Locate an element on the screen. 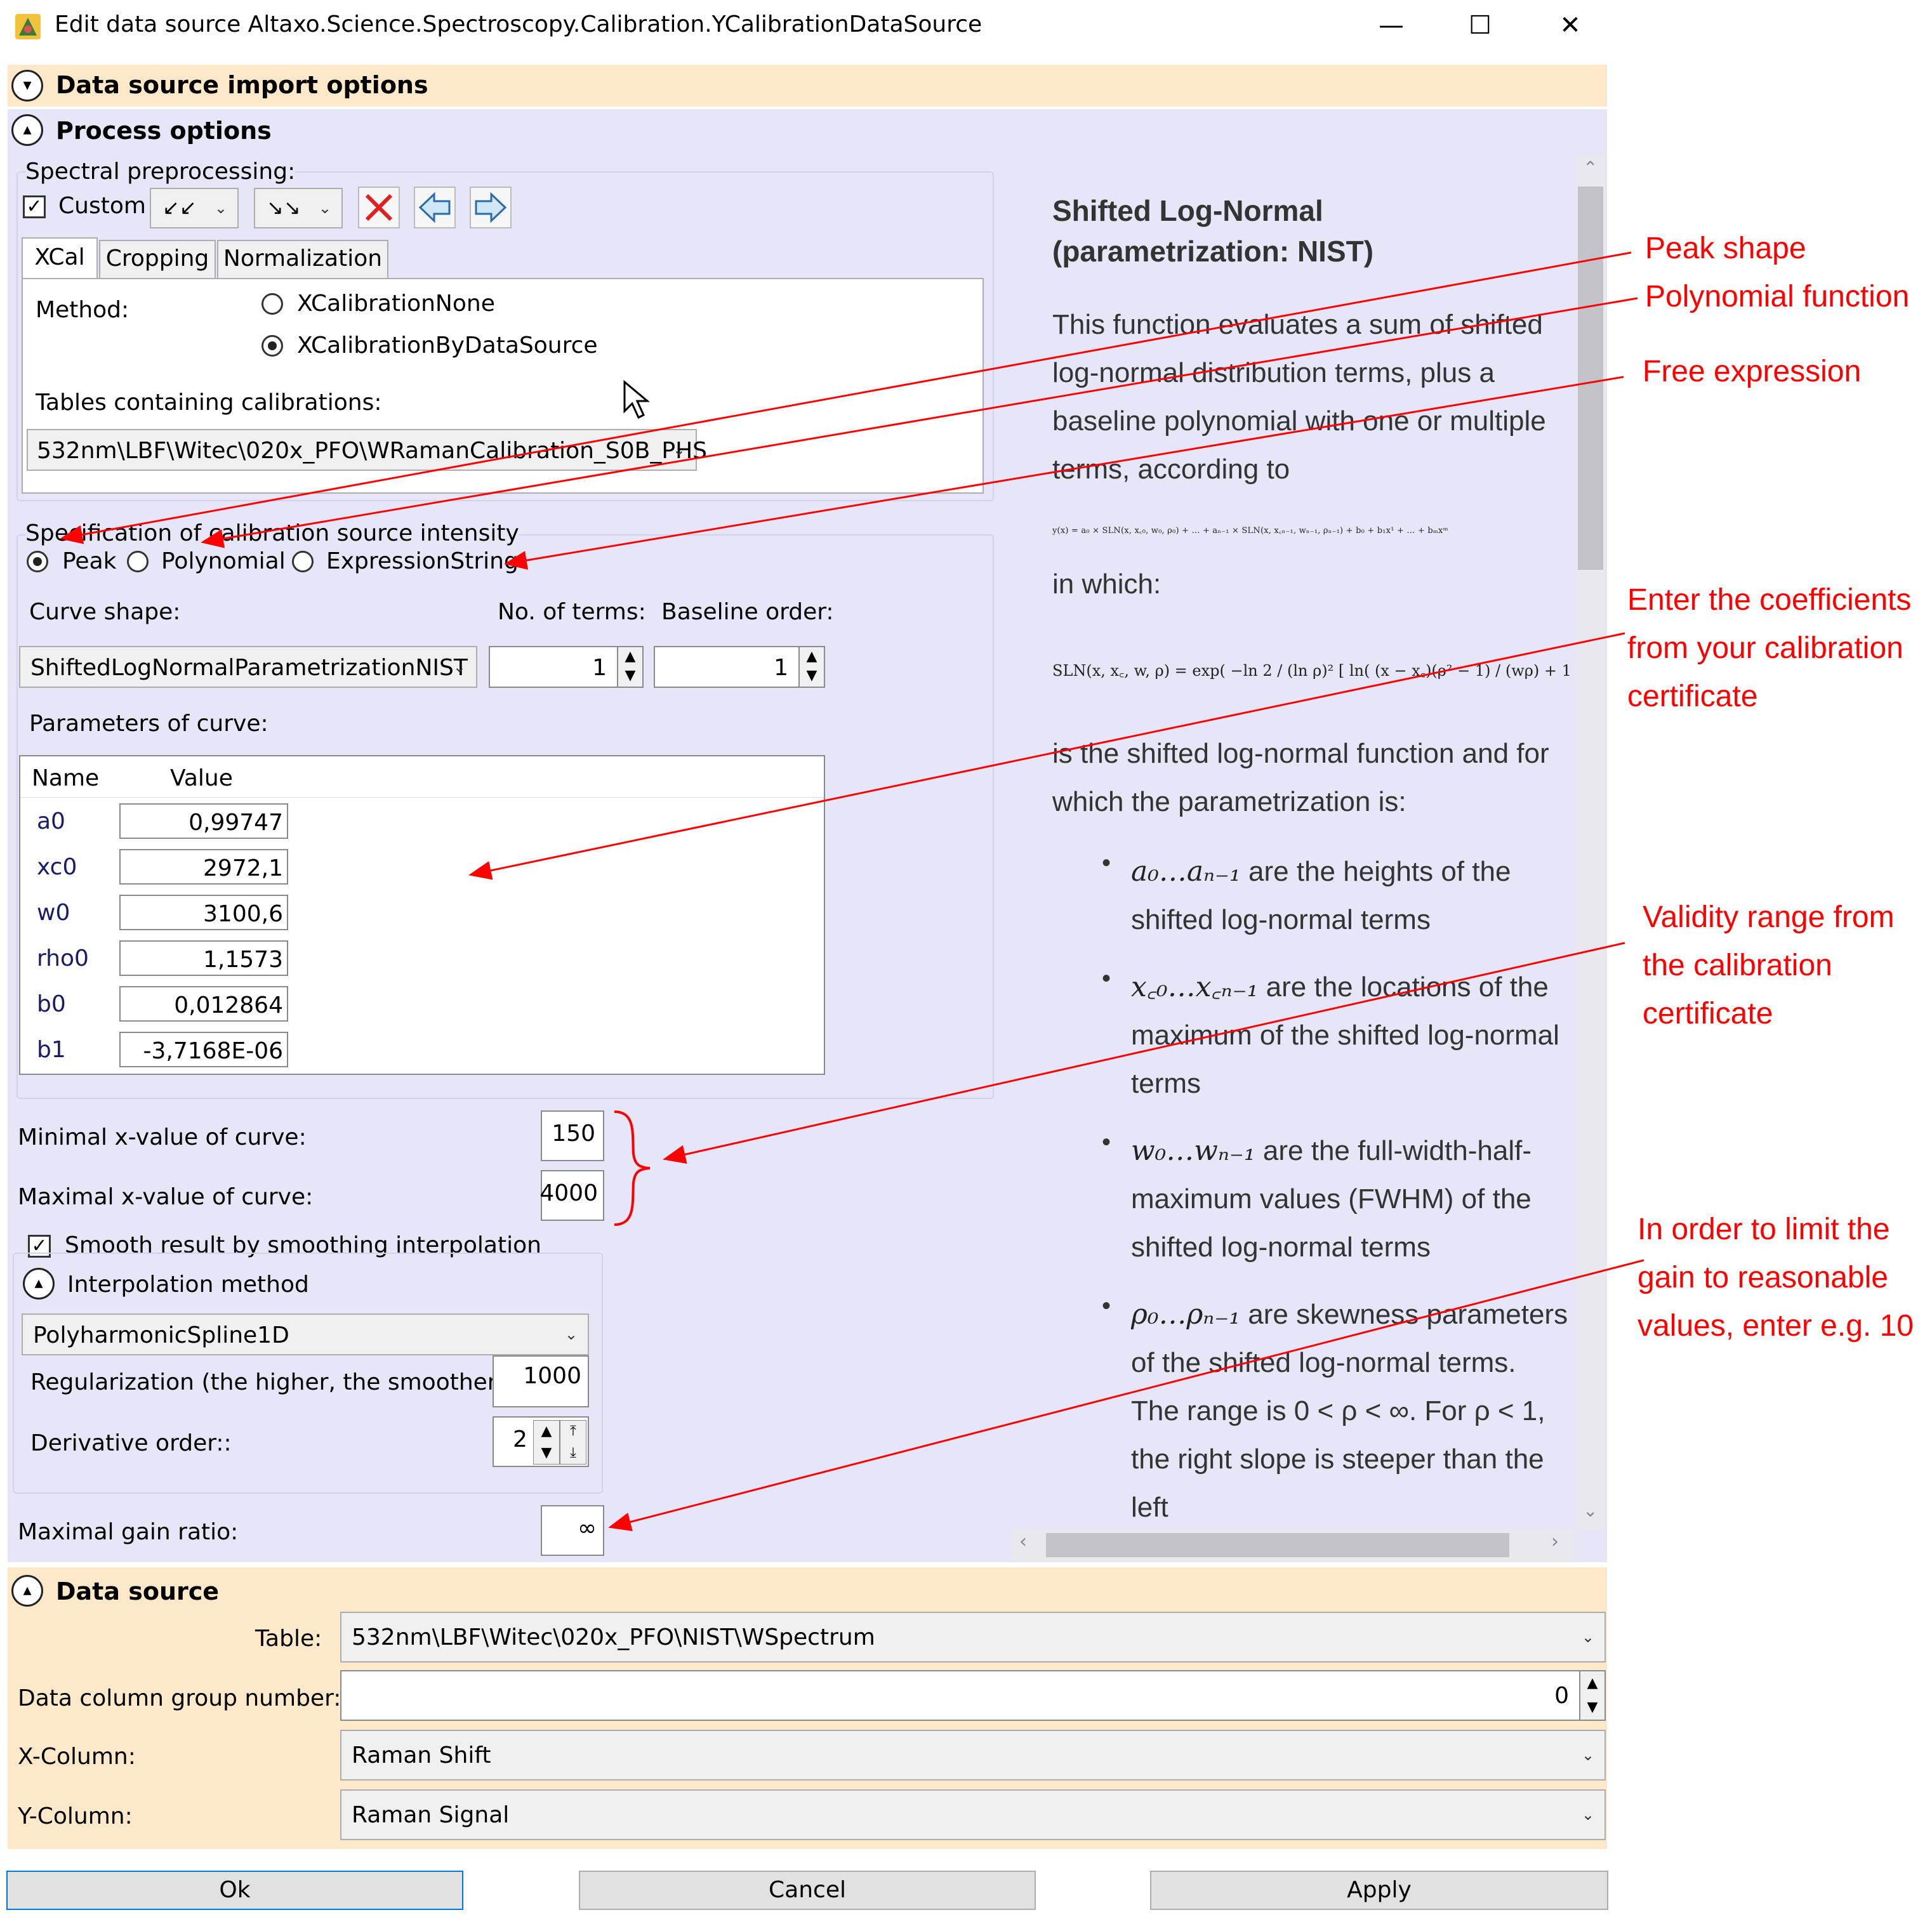  param-name: xc0 is located at coordinates (57, 867).